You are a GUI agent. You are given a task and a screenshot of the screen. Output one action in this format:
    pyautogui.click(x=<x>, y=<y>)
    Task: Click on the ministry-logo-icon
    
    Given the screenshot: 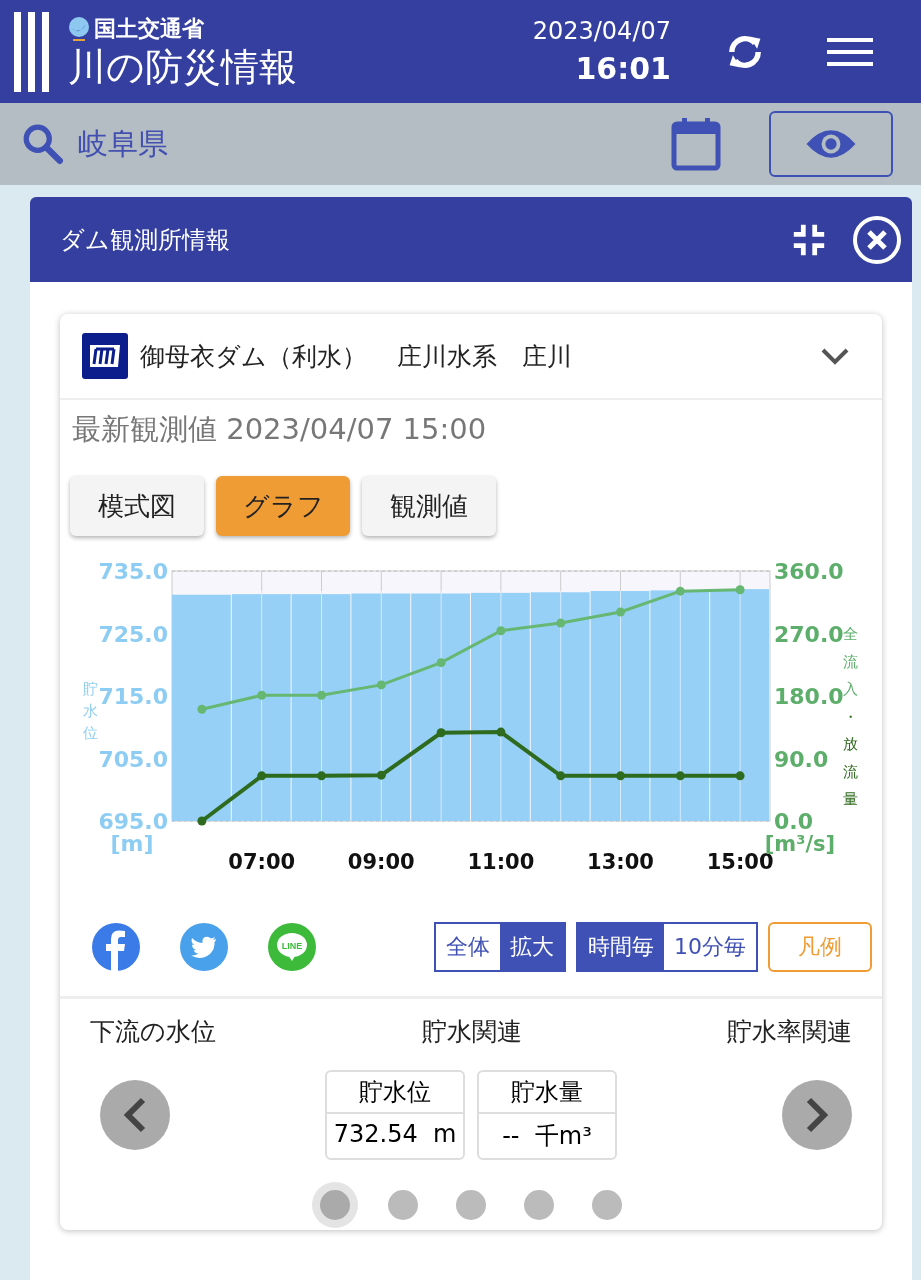 What is the action you would take?
    pyautogui.click(x=79, y=28)
    